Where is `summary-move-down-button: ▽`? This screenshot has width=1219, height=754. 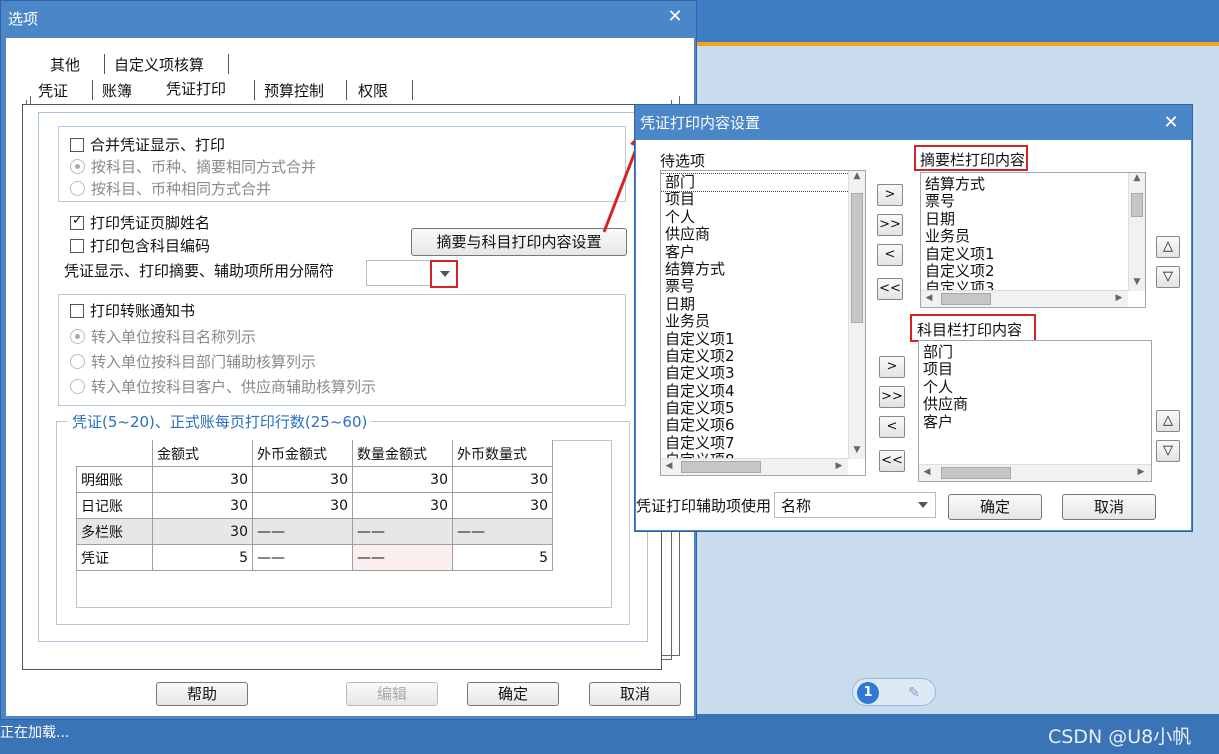 summary-move-down-button: ▽ is located at coordinates (1168, 277).